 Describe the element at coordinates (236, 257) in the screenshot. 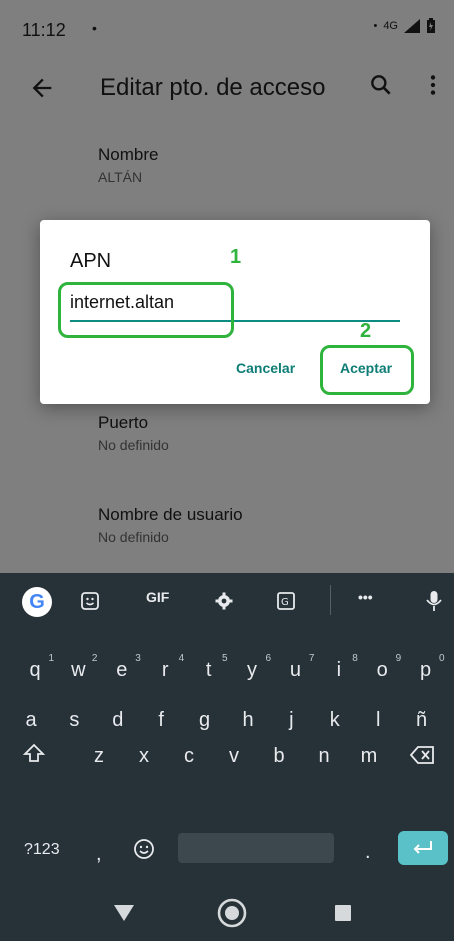

I see `annotation-number-1: 1` at that location.